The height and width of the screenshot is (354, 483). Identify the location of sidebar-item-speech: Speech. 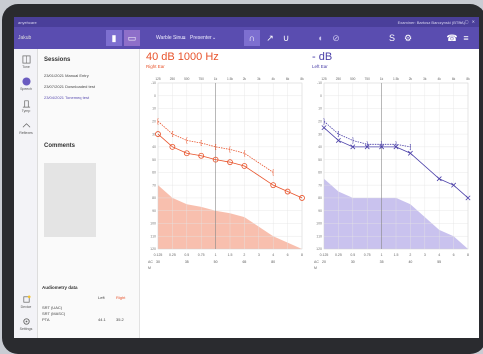
(26, 84).